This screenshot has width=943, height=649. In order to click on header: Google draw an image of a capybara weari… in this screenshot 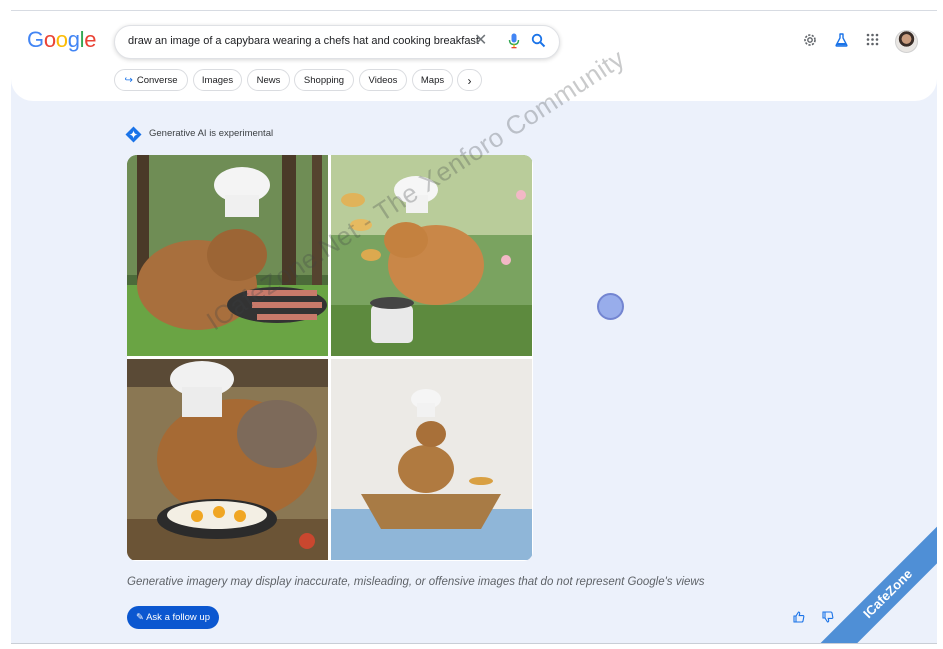, I will do `click(474, 56)`.